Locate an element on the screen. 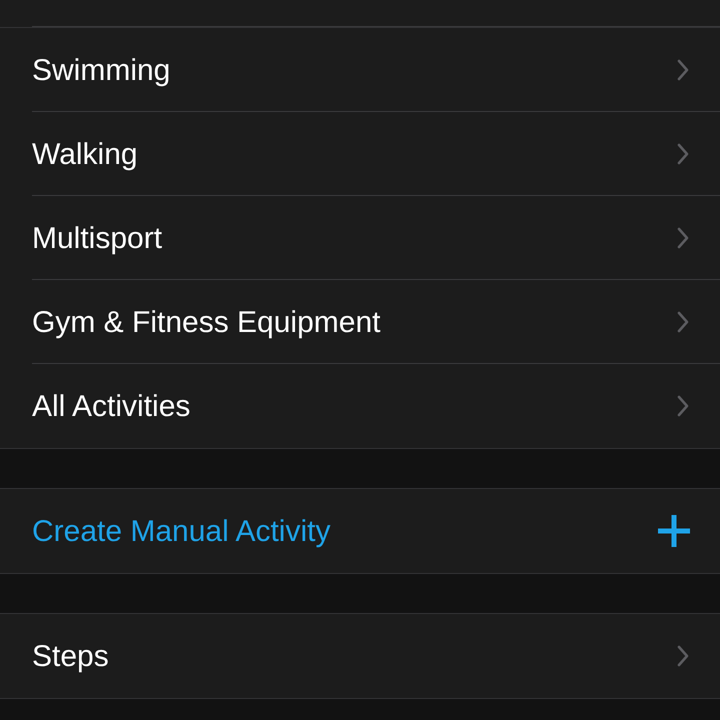 Image resolution: width=720 pixels, height=720 pixels. list-row: Multisport is located at coordinates (360, 238).